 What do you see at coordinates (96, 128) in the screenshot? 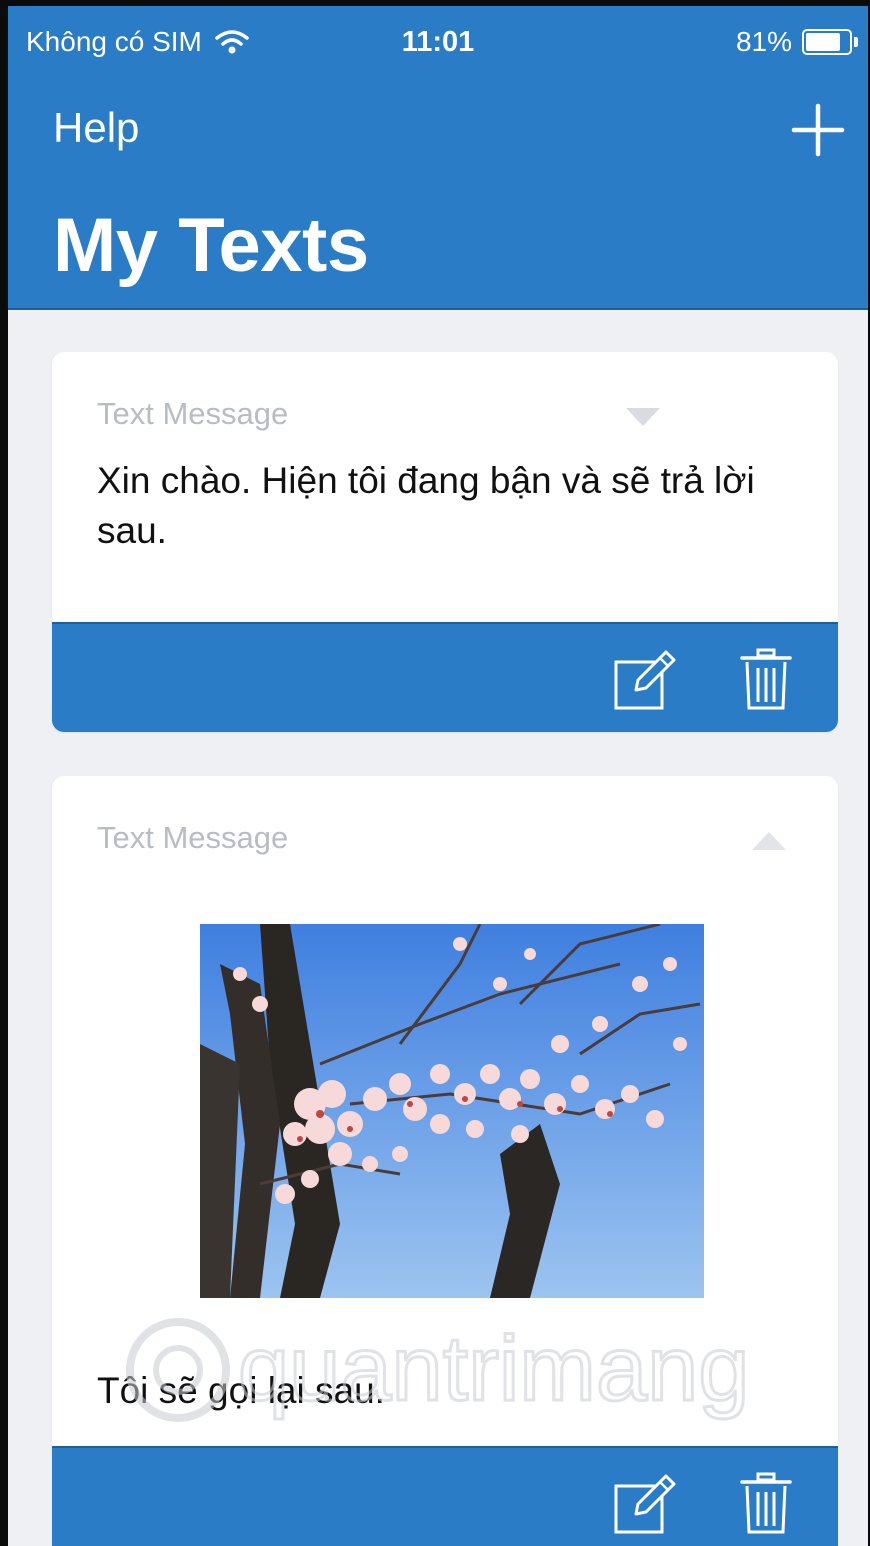
I see `help-link: Help` at bounding box center [96, 128].